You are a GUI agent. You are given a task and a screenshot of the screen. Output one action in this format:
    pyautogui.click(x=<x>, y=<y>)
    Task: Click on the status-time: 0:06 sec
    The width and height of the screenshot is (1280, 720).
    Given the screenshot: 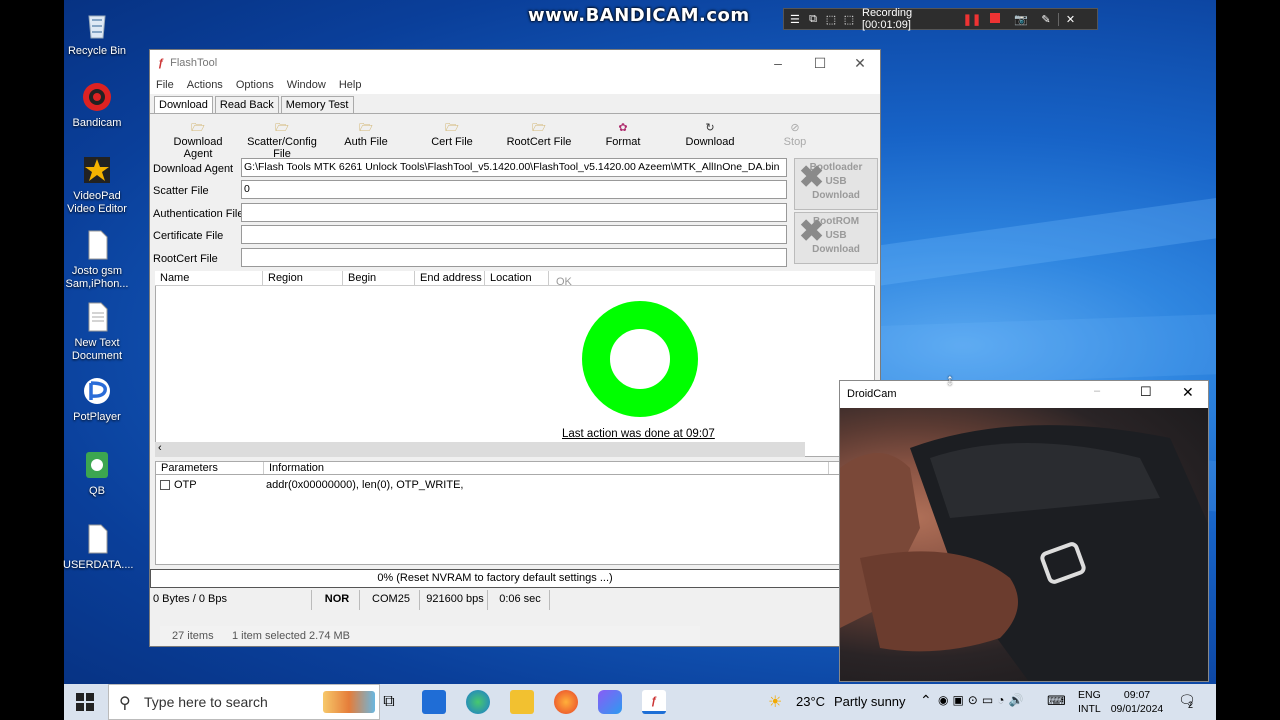 What is the action you would take?
    pyautogui.click(x=519, y=600)
    